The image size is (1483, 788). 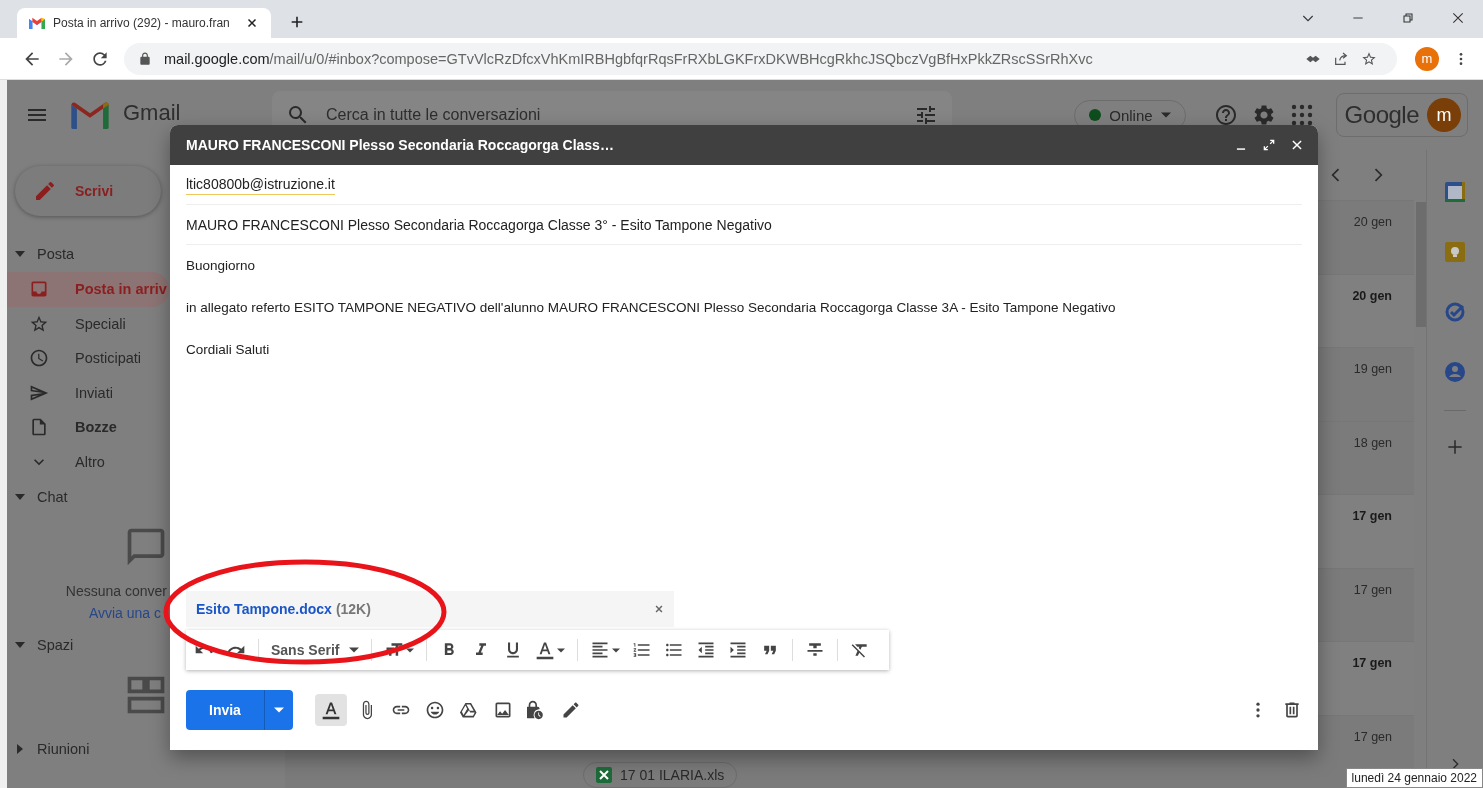 What do you see at coordinates (1455, 447) in the screenshot?
I see `add-icon` at bounding box center [1455, 447].